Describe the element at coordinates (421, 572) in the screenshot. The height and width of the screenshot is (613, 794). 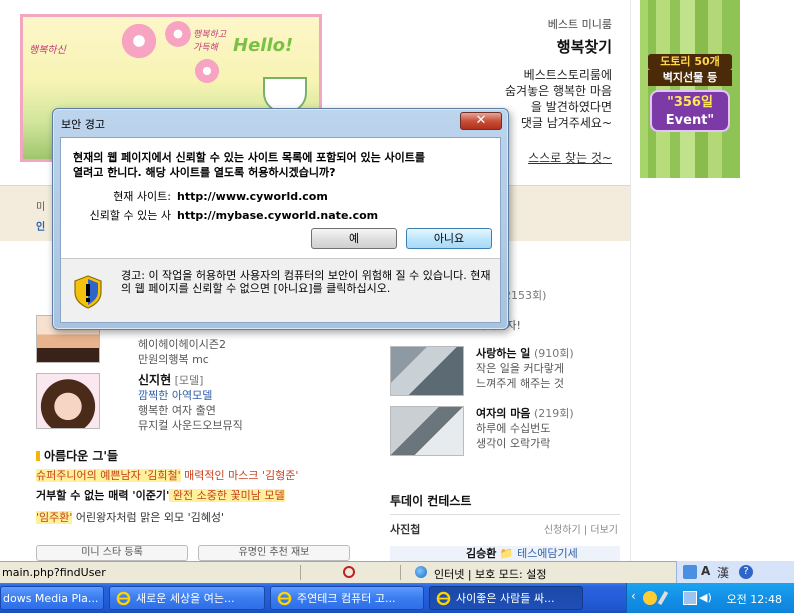
I see `globe-icon` at that location.